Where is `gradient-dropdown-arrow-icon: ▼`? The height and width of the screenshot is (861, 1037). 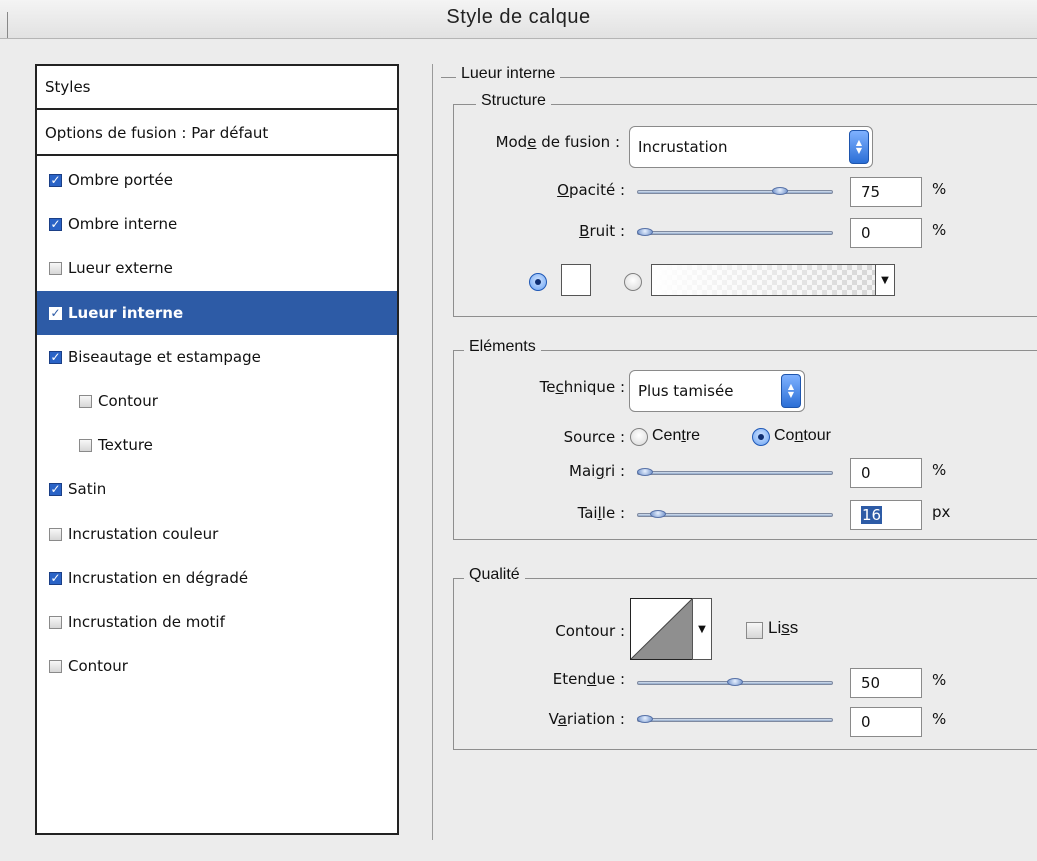
gradient-dropdown-arrow-icon: ▼ is located at coordinates (885, 280).